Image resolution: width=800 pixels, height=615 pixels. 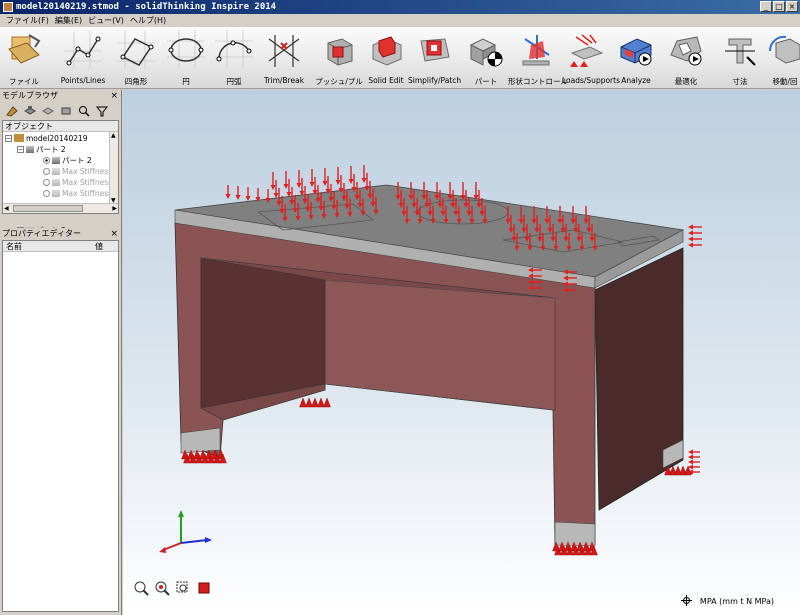 I want to click on menu-file: ファイル(F), so click(x=27, y=20).